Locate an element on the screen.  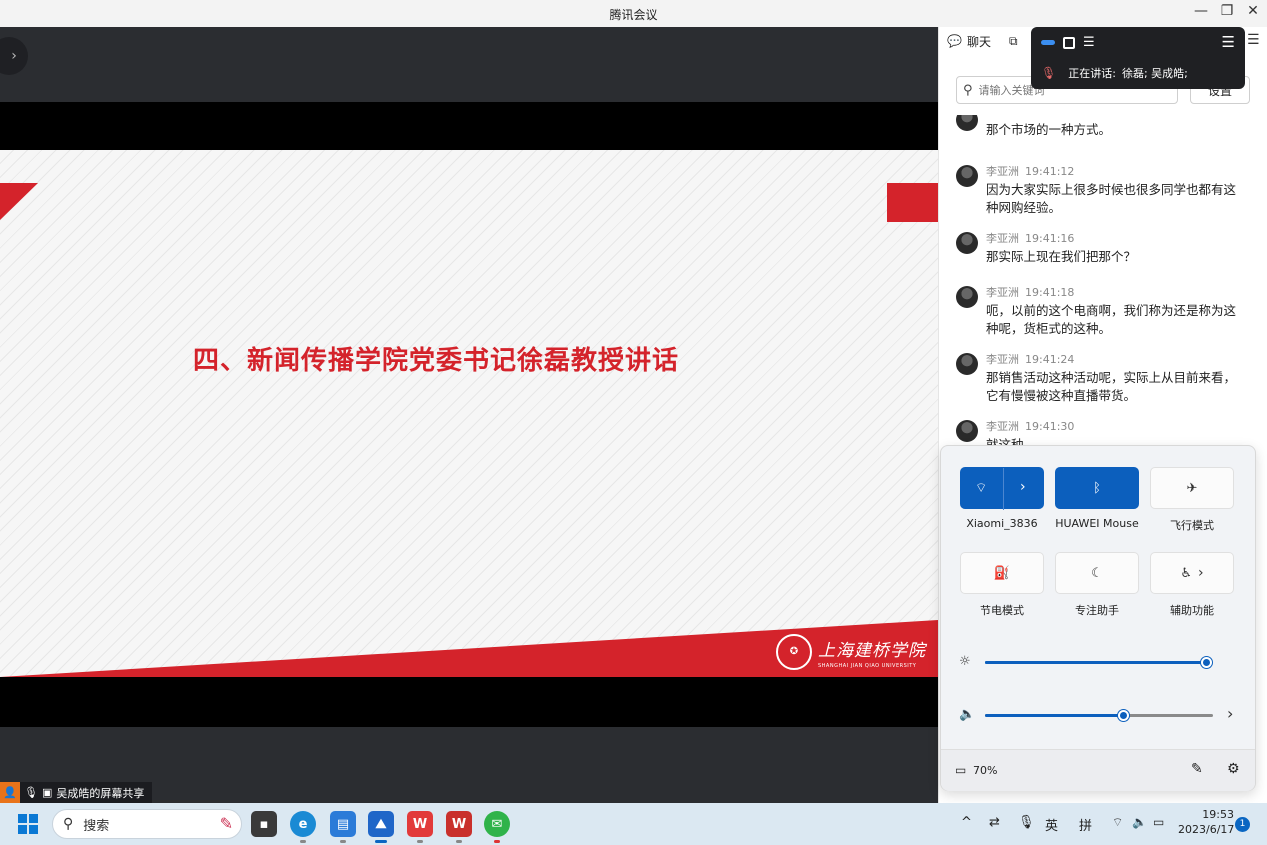
university-name-cn: 上海建桥学院 is located at coordinates (872, 650).